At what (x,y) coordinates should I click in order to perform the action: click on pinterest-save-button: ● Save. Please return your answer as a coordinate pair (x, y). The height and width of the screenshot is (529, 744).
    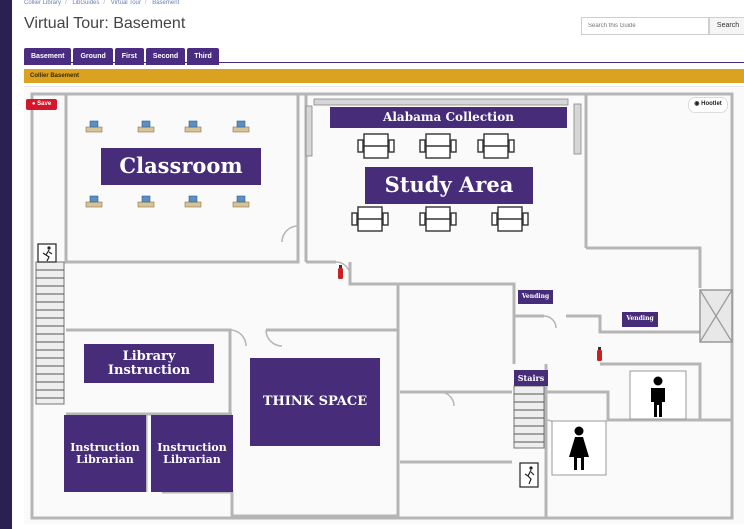
    Looking at the image, I should click on (41, 104).